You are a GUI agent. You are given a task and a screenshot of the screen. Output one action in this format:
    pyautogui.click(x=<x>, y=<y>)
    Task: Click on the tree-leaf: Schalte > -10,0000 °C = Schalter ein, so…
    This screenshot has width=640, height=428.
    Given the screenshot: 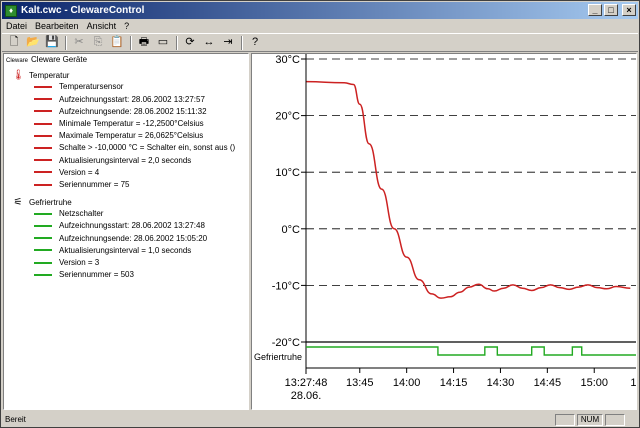 What is the action you would take?
    pyautogui.click(x=134, y=147)
    